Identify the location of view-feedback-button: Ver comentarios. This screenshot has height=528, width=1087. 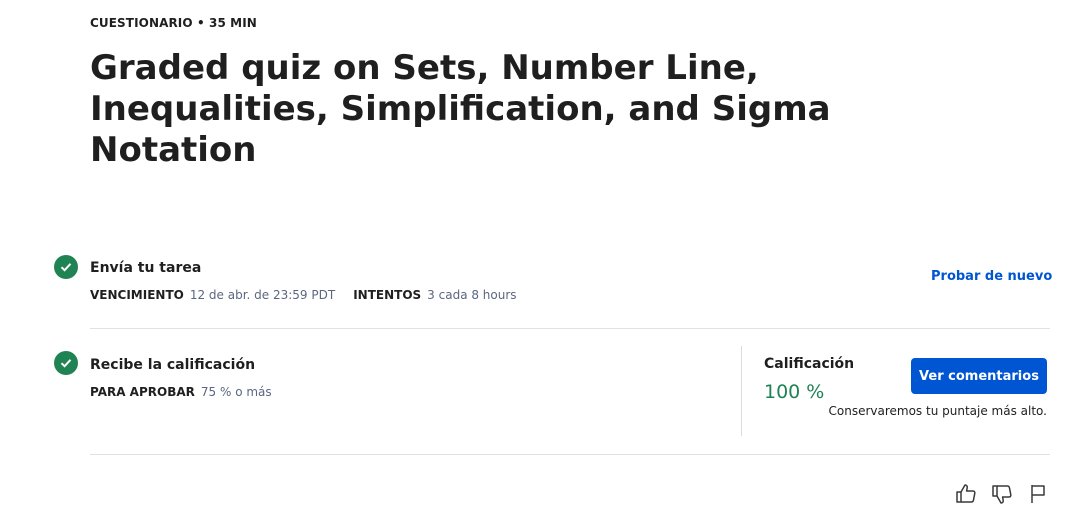
(979, 376).